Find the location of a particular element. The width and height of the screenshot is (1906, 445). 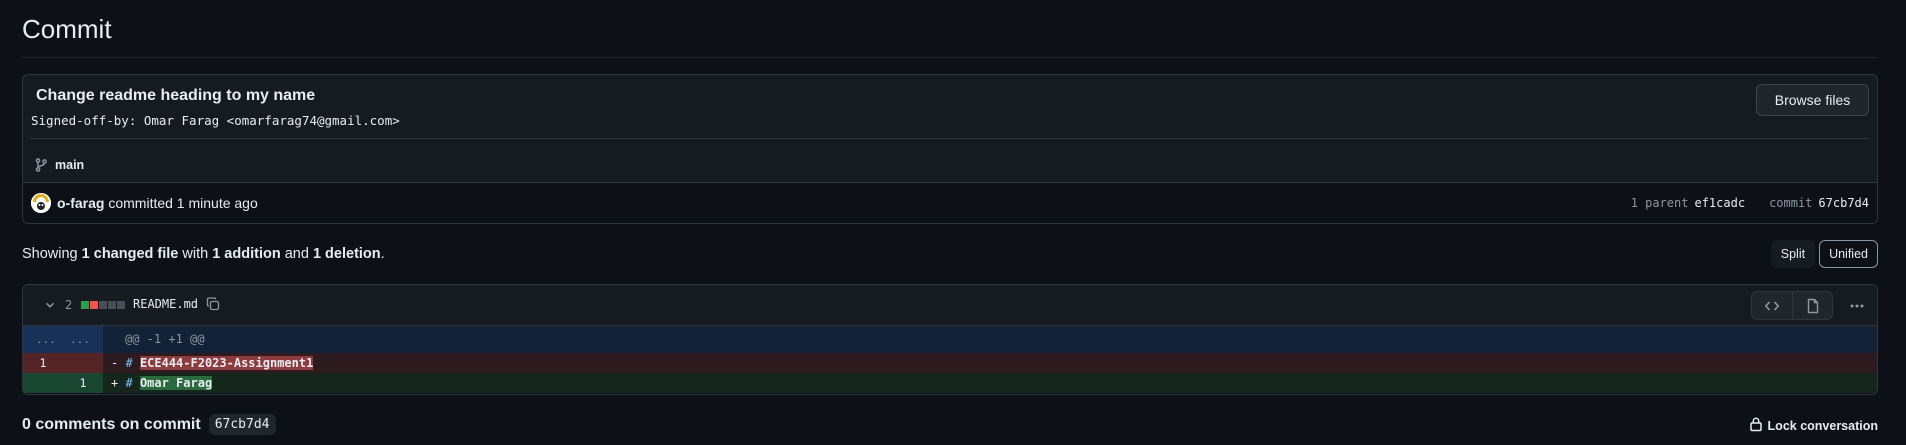

page-title: Commit is located at coordinates (67, 29).